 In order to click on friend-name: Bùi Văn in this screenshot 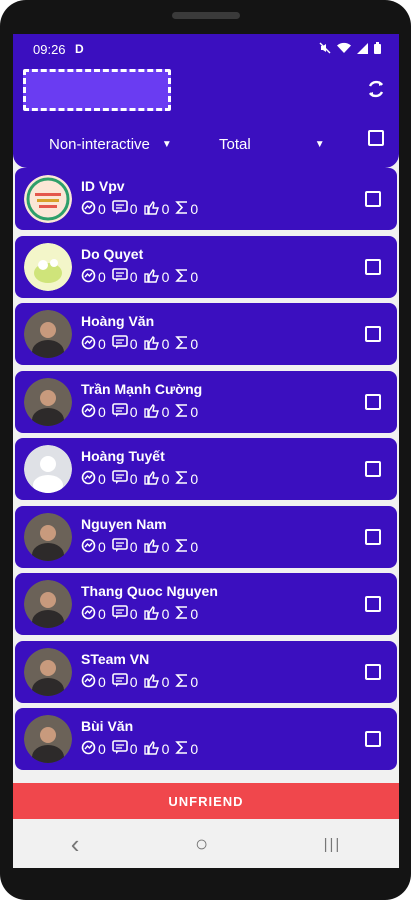, I will do `click(107, 726)`.